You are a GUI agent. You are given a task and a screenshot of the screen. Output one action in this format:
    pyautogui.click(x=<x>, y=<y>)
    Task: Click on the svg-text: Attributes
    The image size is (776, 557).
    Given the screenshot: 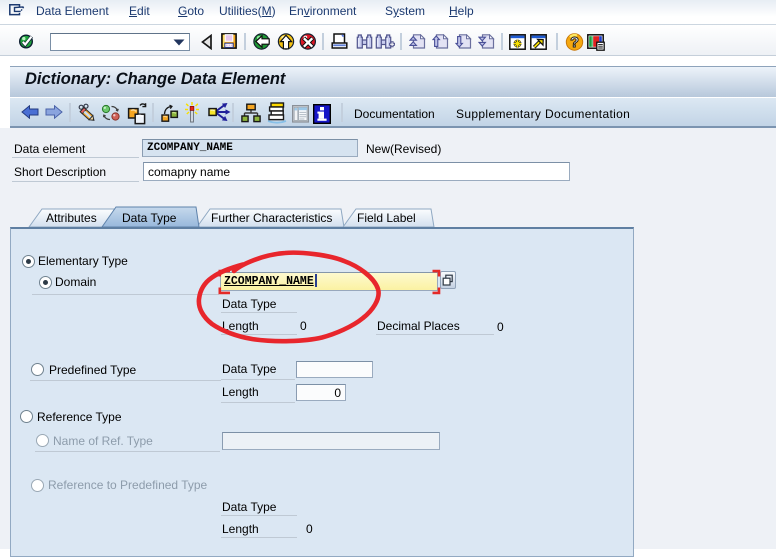 What is the action you would take?
    pyautogui.click(x=71, y=218)
    